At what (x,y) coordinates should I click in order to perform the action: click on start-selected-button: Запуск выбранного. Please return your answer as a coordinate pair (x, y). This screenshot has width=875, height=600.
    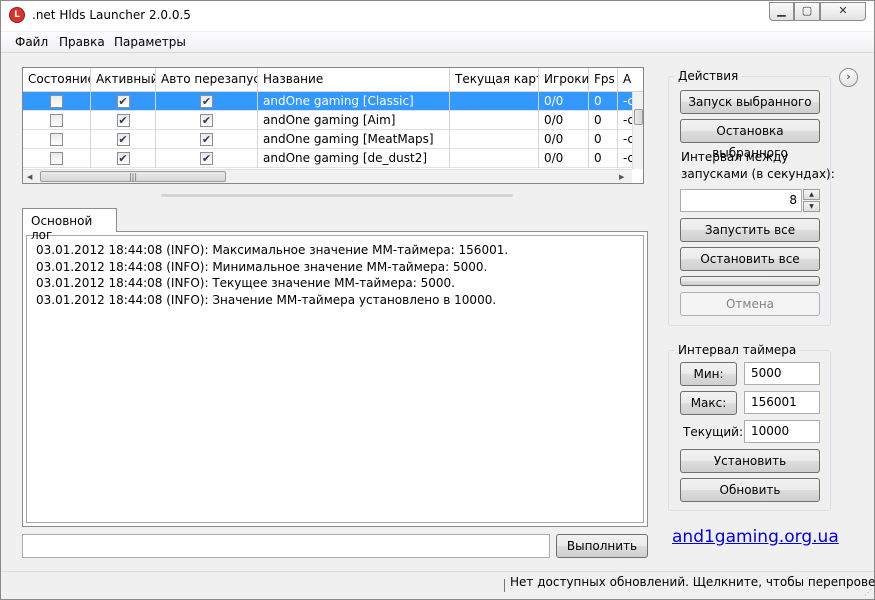
    Looking at the image, I should click on (750, 102).